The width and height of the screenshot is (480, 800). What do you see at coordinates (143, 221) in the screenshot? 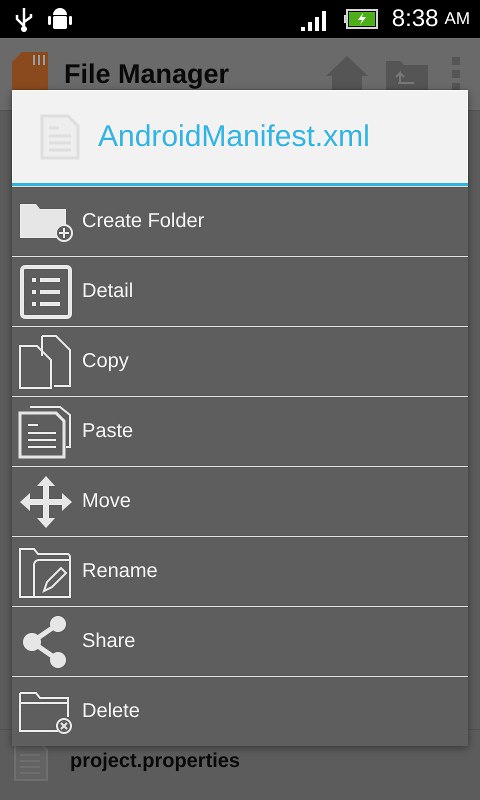
I see `menu-item-label: Create Folder` at bounding box center [143, 221].